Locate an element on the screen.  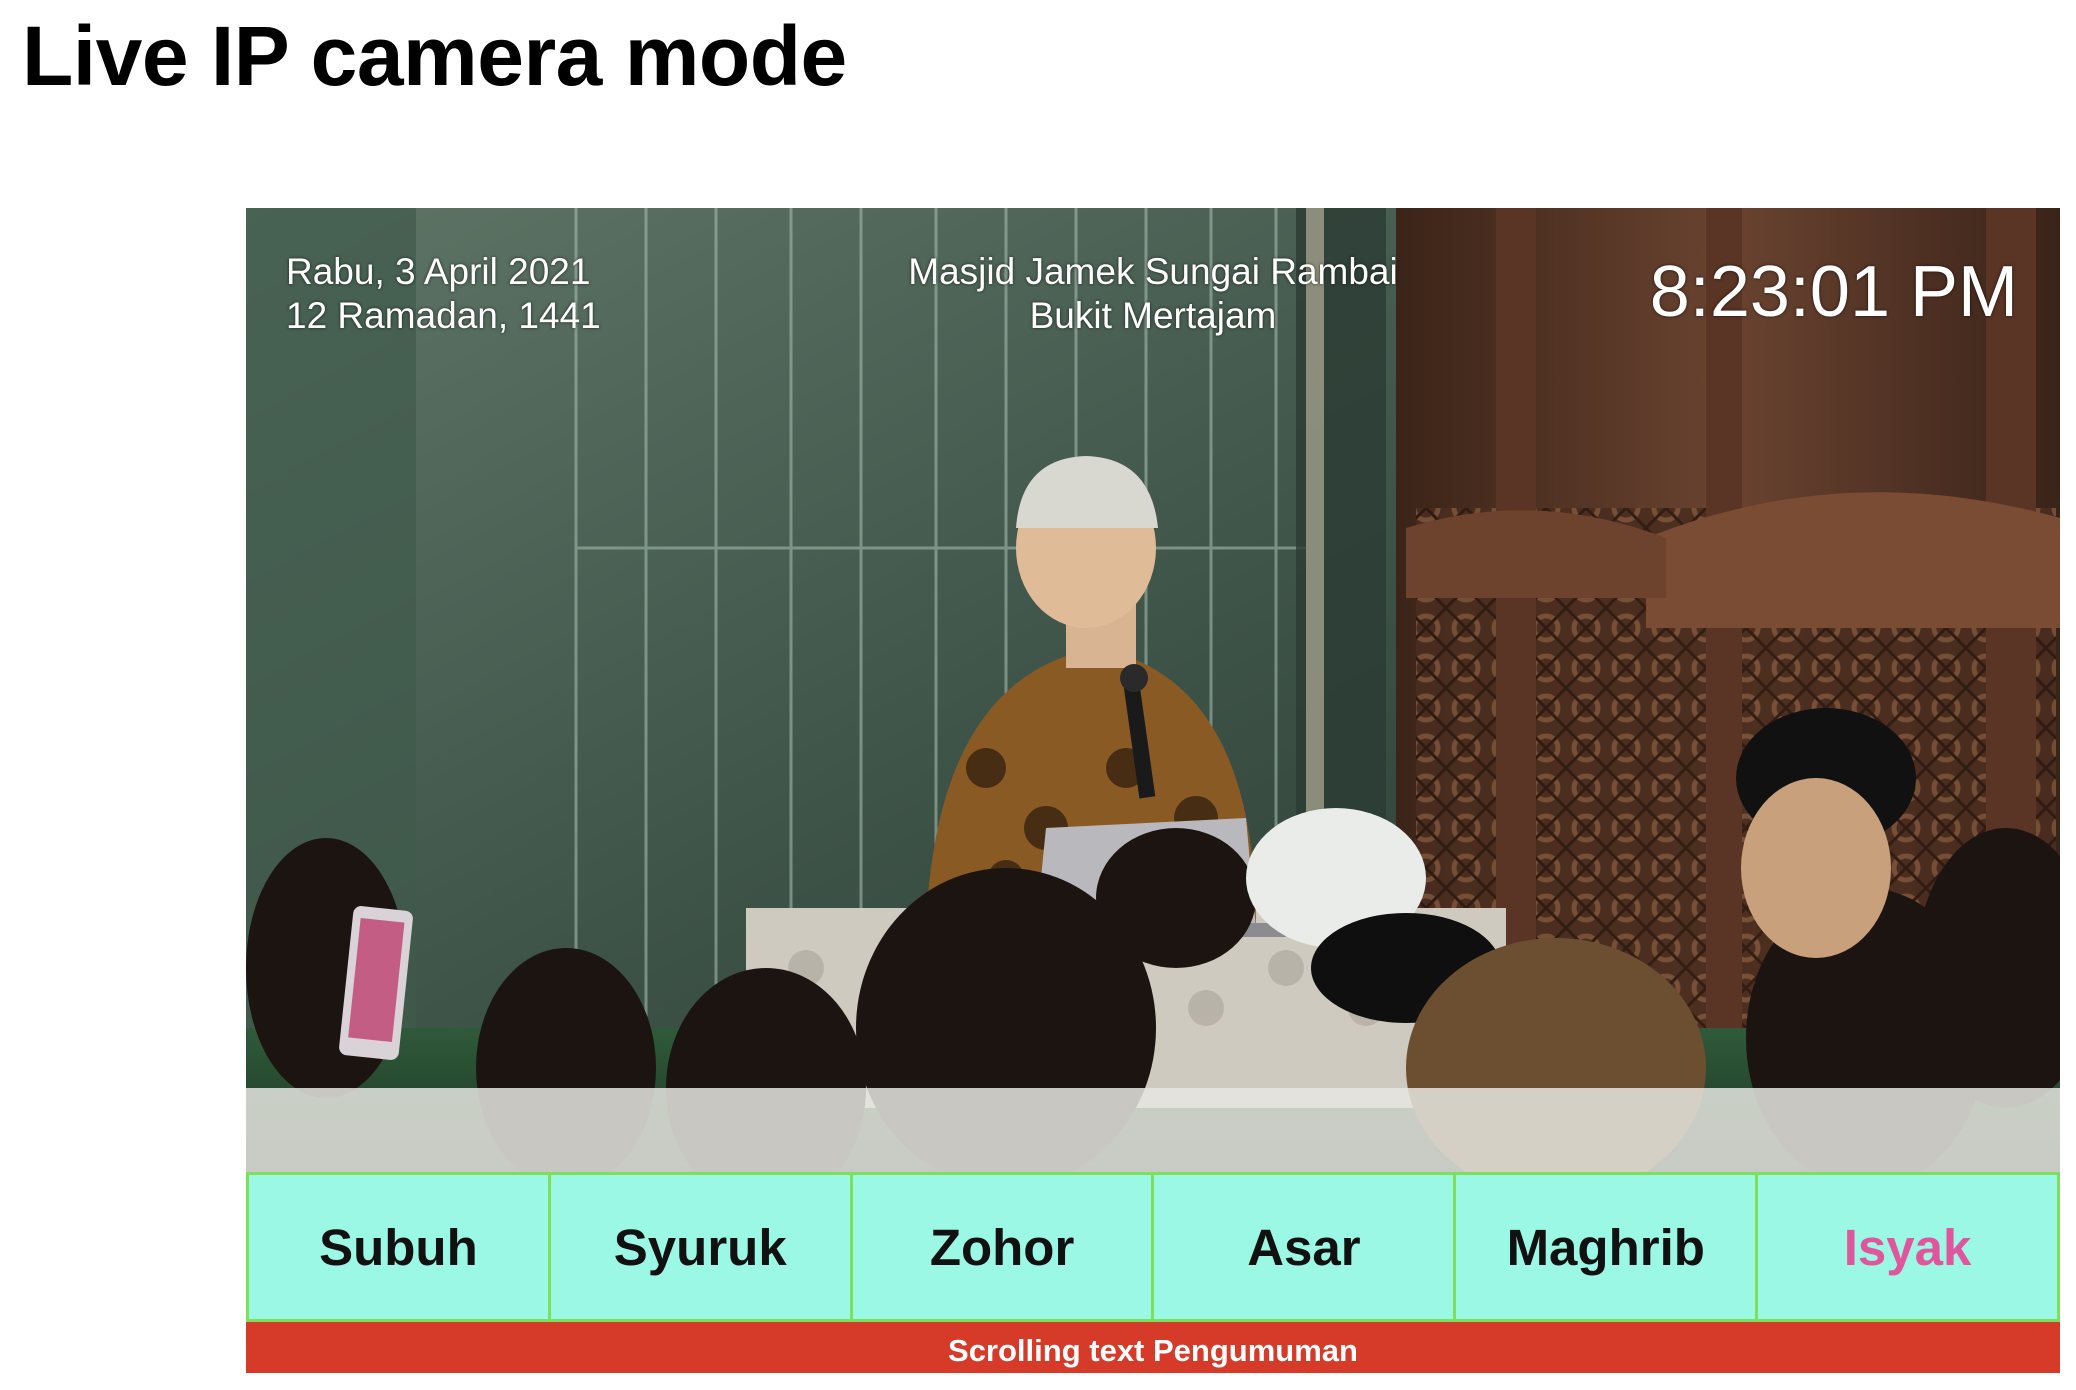
prayer-cell-asar: Asar is located at coordinates (1304, 1247).